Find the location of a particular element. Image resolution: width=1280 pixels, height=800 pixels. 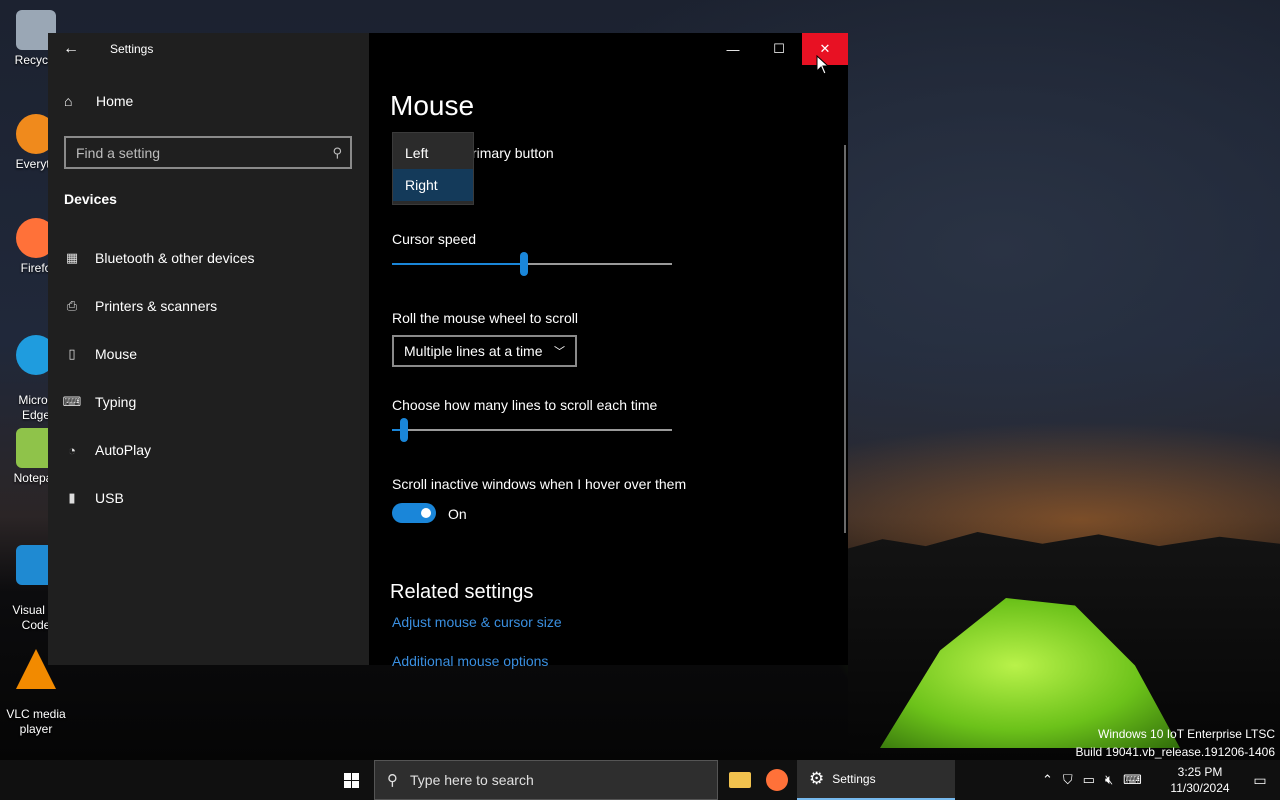

search-input is located at coordinates (204, 152).